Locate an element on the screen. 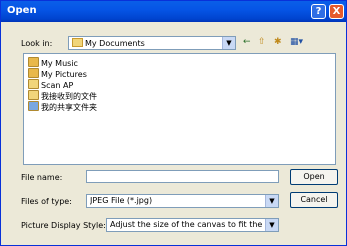 The height and width of the screenshot is (246, 347). look-in-value: My Documents is located at coordinates (108, 43).